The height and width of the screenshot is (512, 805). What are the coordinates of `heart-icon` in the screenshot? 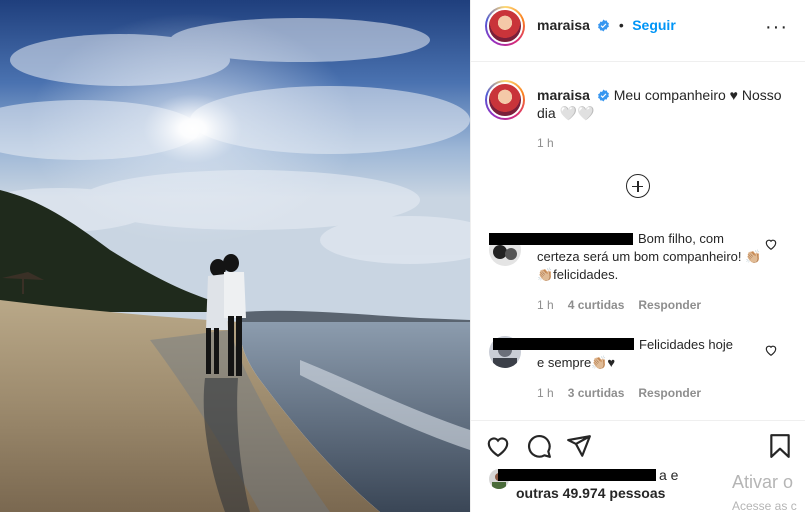 It's located at (498, 446).